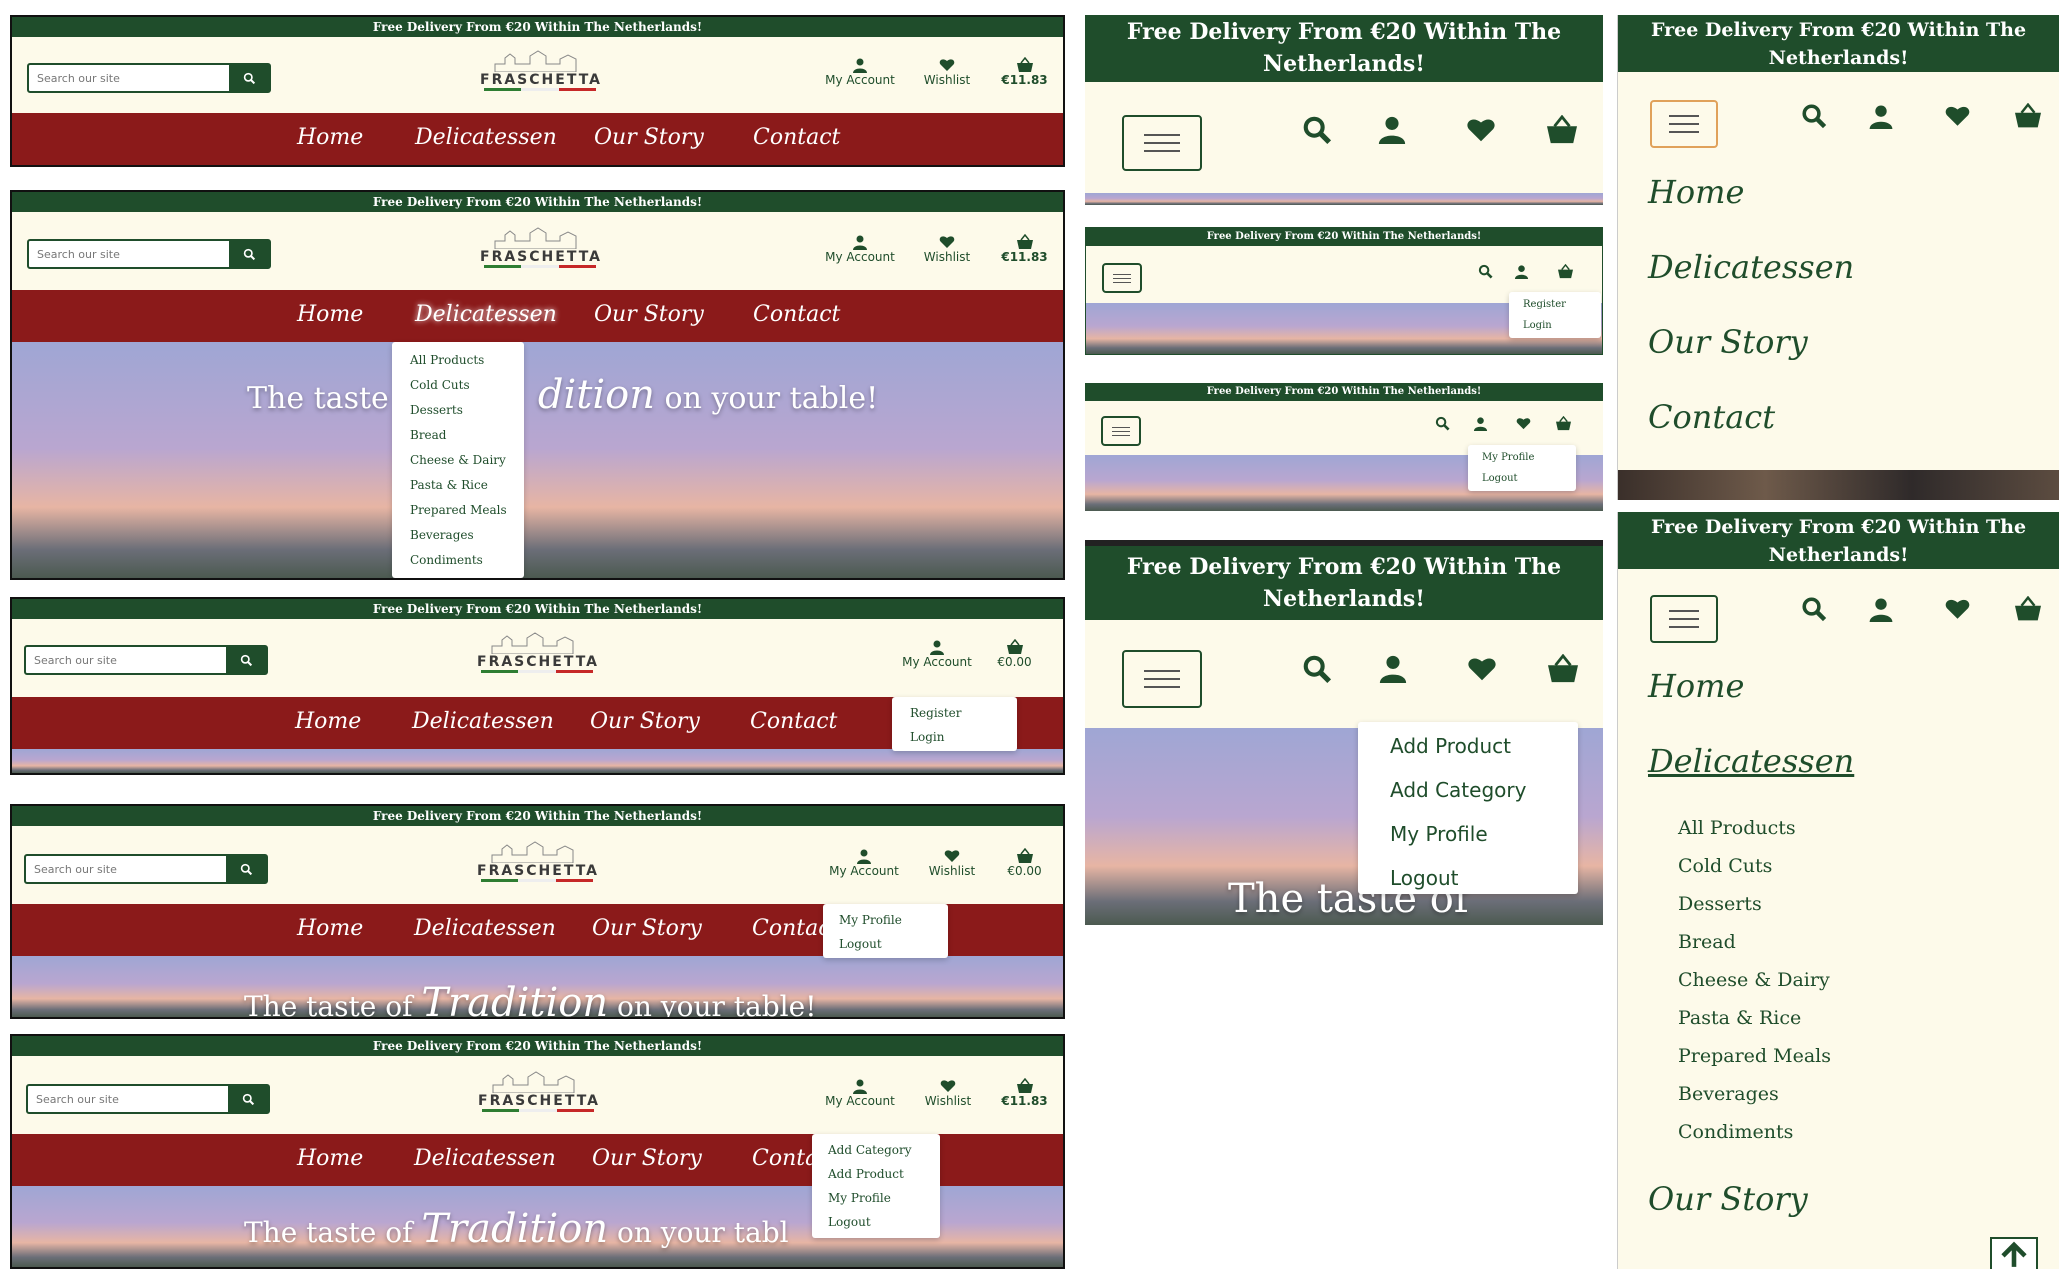  What do you see at coordinates (1725, 866) in the screenshot?
I see `msub-item: Cold Cuts` at bounding box center [1725, 866].